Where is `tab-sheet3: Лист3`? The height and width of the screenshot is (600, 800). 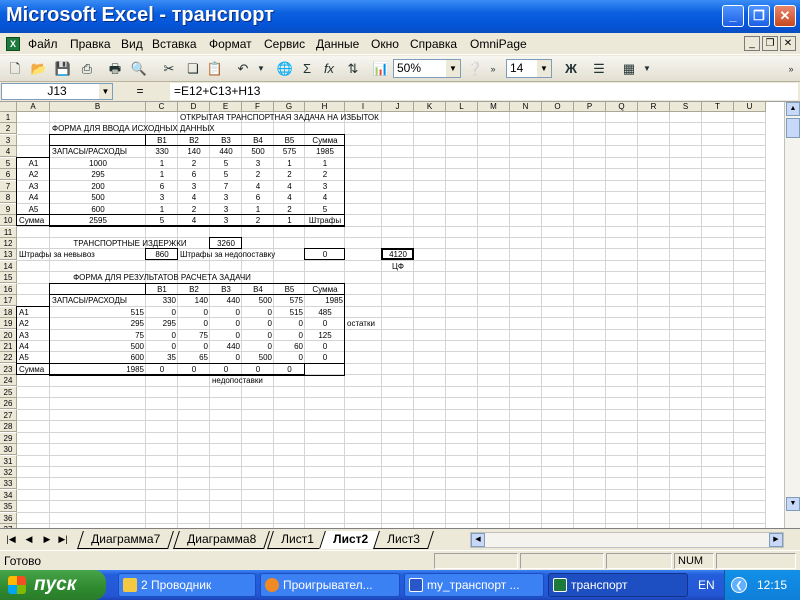 tab-sheet3: Лист3 is located at coordinates (403, 540).